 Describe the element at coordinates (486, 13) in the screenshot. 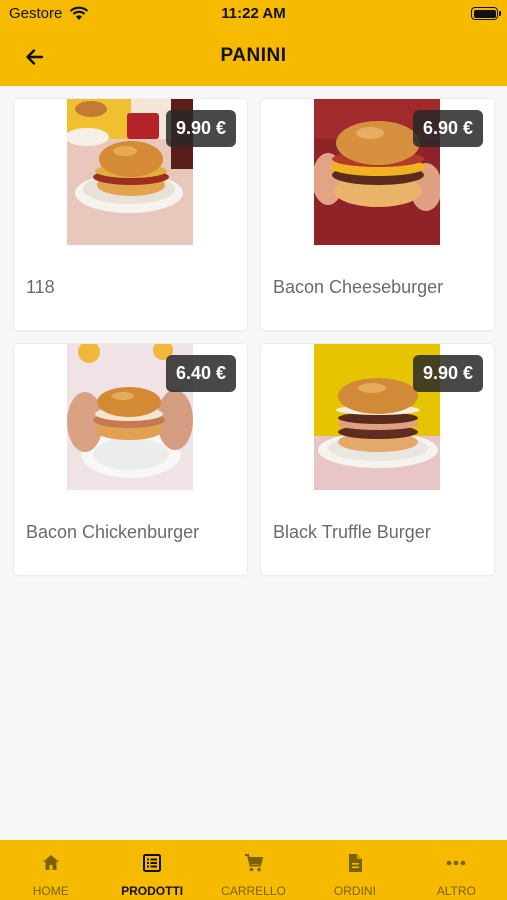

I see `battery-icon` at that location.